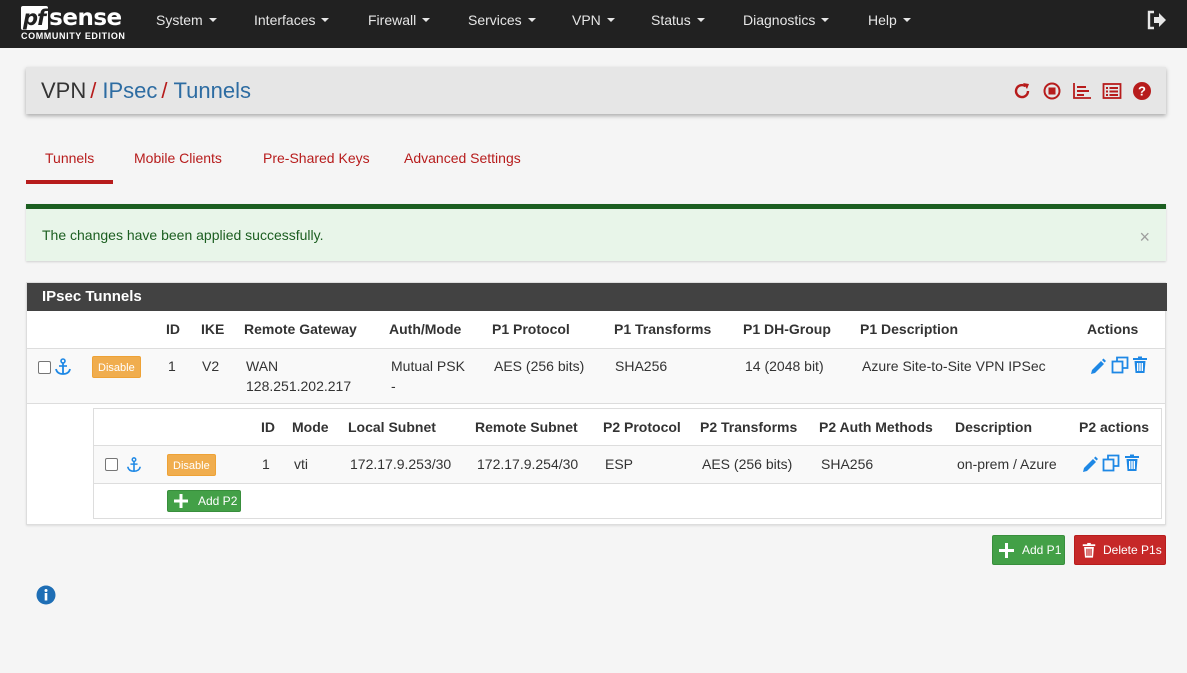  I want to click on col-p1-protocol: P1 Protocol, so click(531, 329).